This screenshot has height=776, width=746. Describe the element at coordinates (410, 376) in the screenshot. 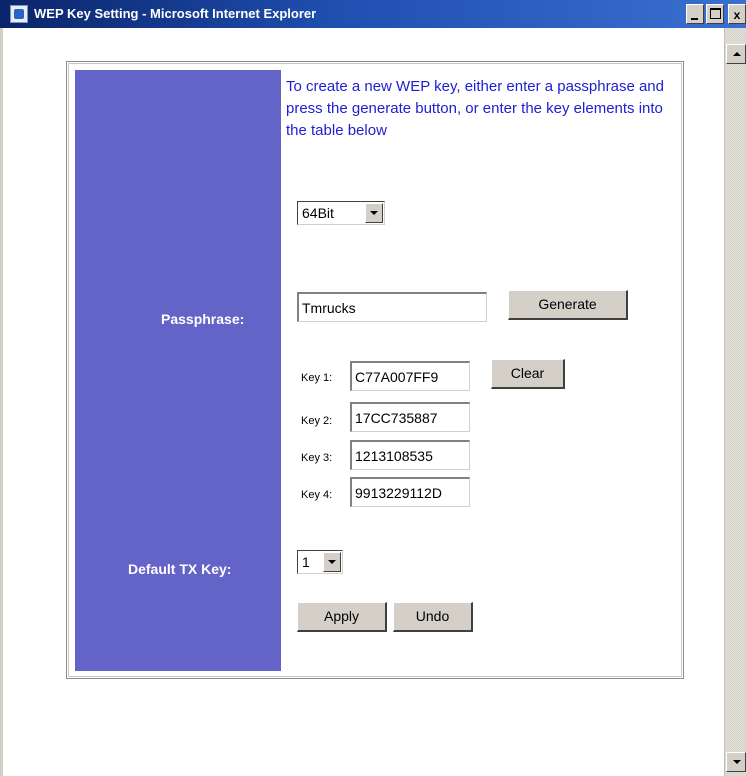

I see `key-1-input` at that location.